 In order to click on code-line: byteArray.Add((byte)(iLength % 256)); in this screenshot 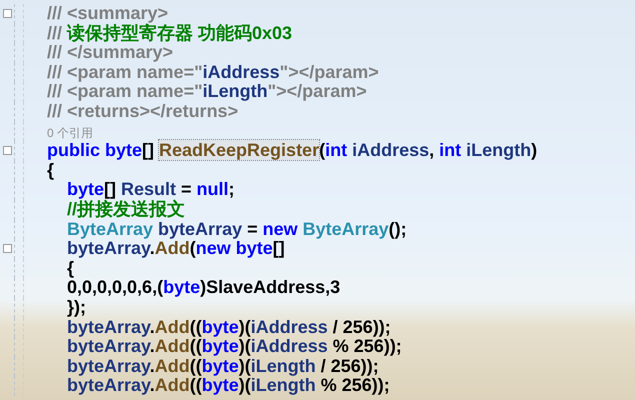, I will do `click(206, 386)`.